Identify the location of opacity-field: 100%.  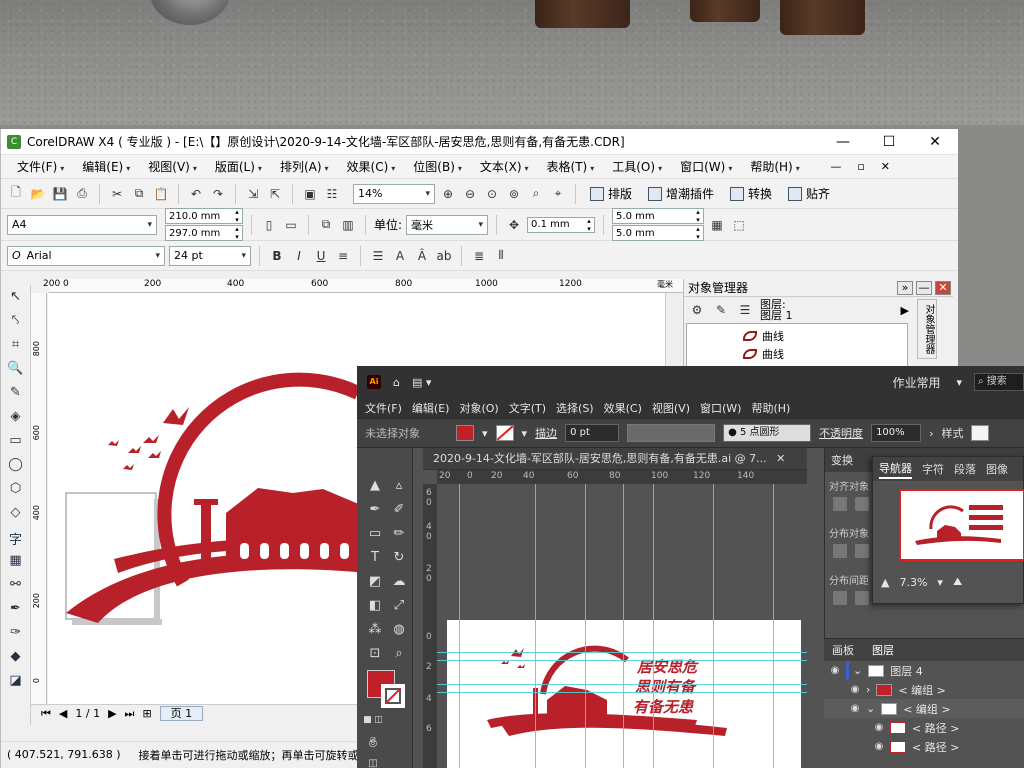
(896, 433).